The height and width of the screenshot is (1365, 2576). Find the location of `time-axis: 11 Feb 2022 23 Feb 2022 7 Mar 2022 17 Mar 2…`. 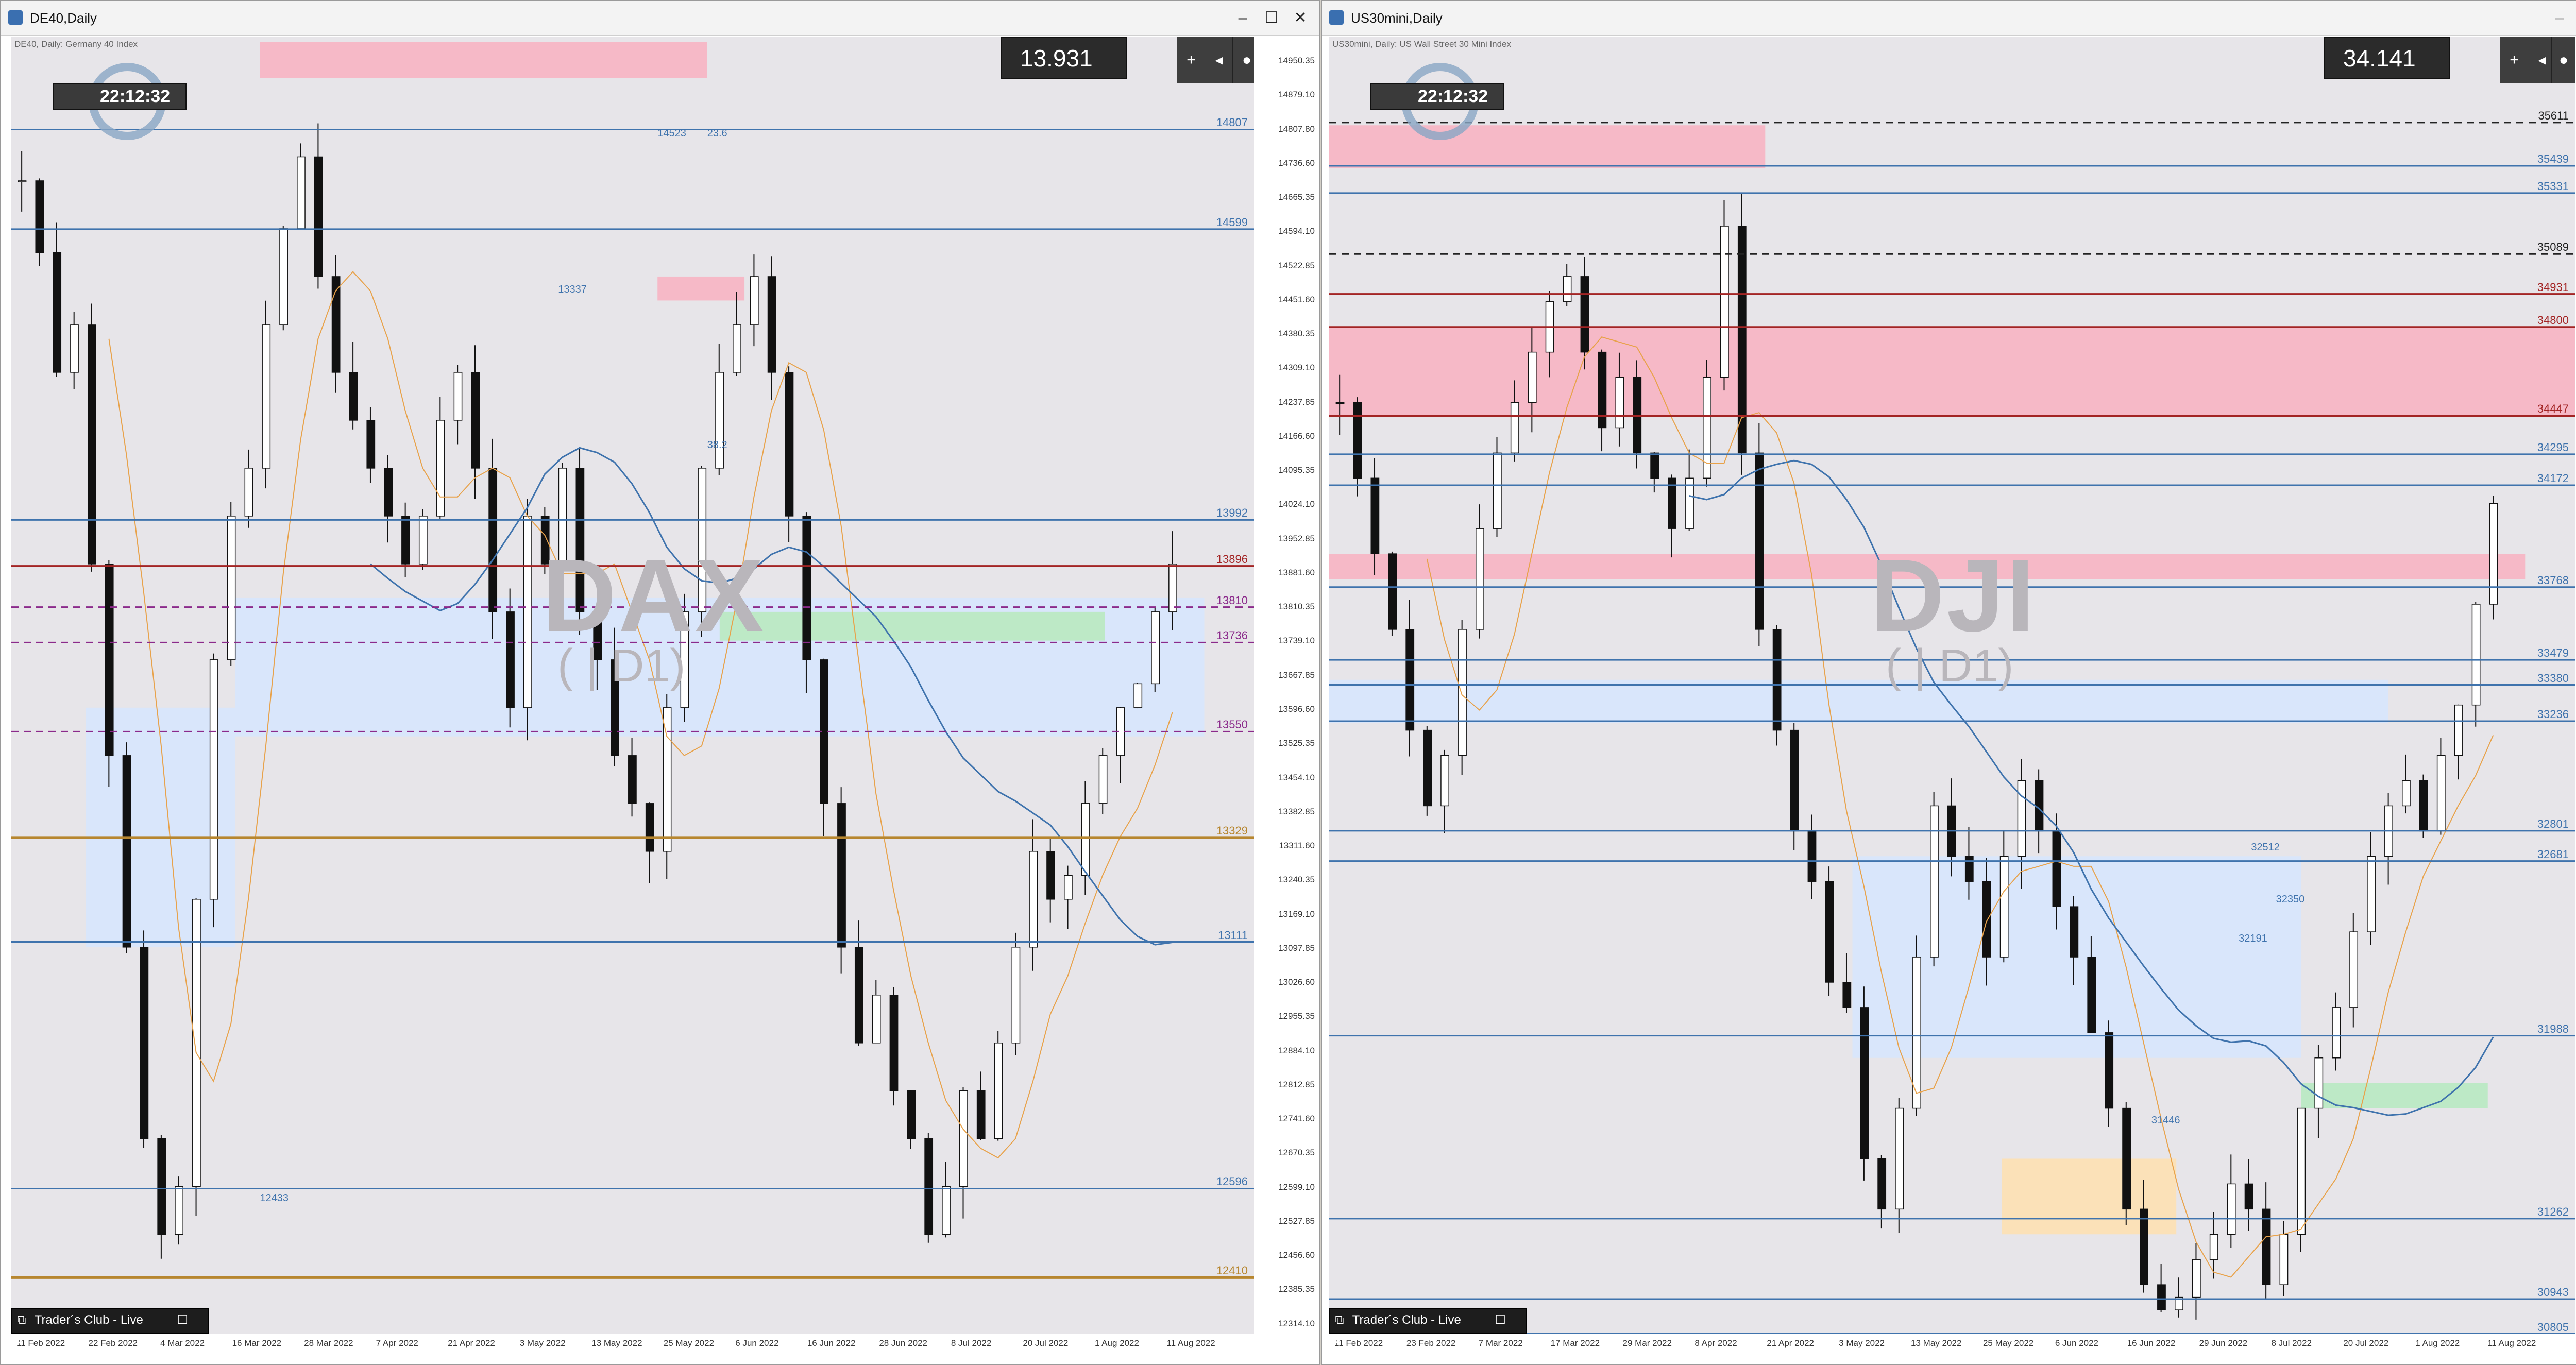

time-axis: 11 Feb 2022 23 Feb 2022 7 Mar 2022 17 Mar 2… is located at coordinates (1952, 1344).